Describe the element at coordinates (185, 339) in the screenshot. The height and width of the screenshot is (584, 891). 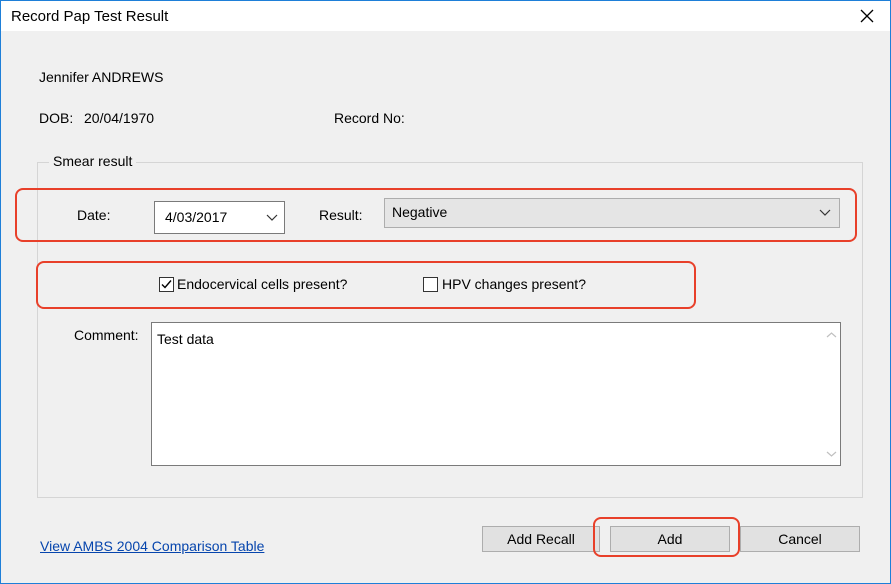
I see `comment-value: Test data` at that location.